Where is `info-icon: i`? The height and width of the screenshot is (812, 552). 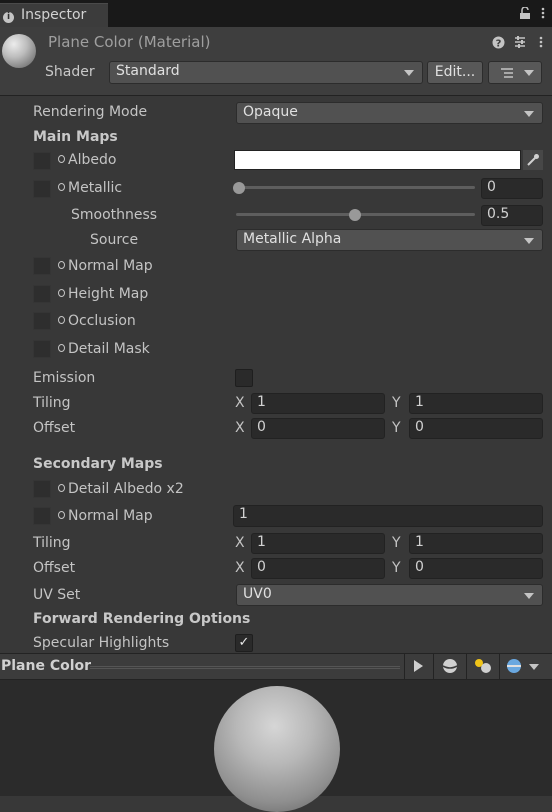
info-icon: i is located at coordinates (8, 17).